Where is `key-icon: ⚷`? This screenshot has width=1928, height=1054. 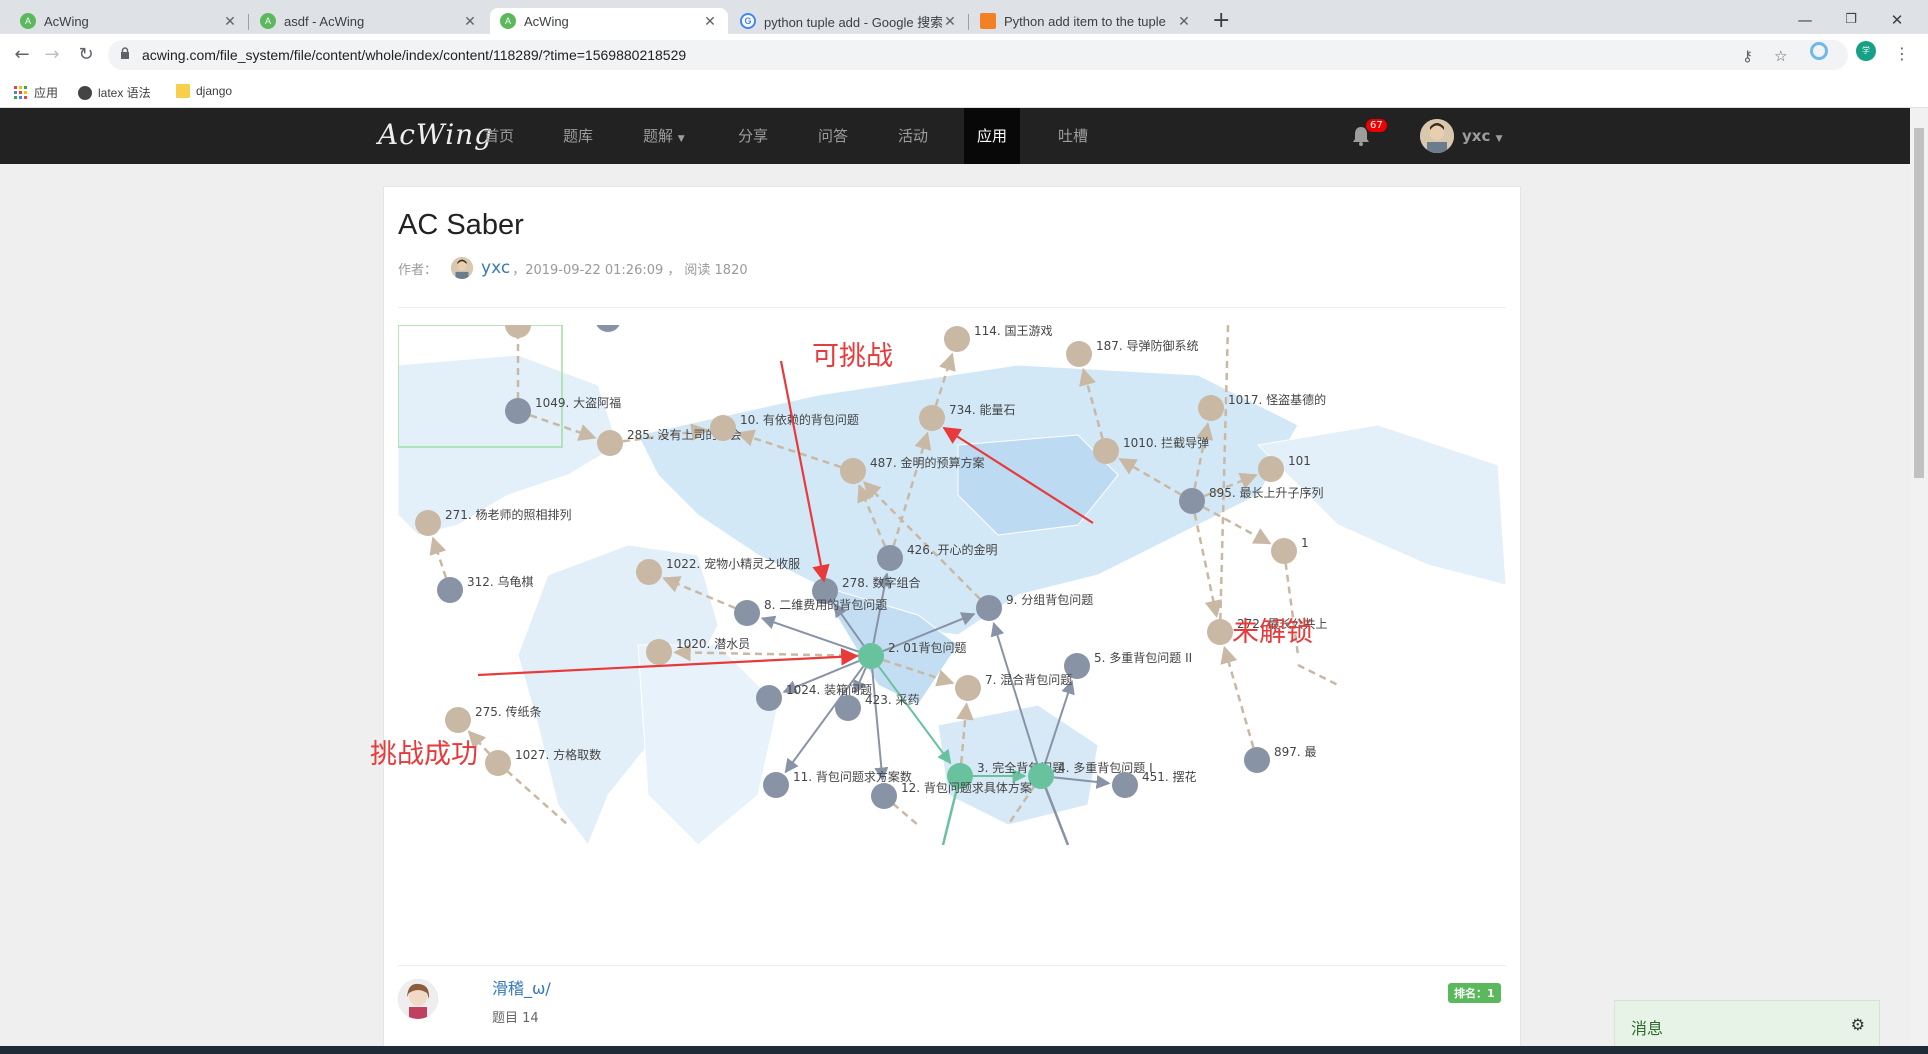
key-icon: ⚷ is located at coordinates (1747, 56).